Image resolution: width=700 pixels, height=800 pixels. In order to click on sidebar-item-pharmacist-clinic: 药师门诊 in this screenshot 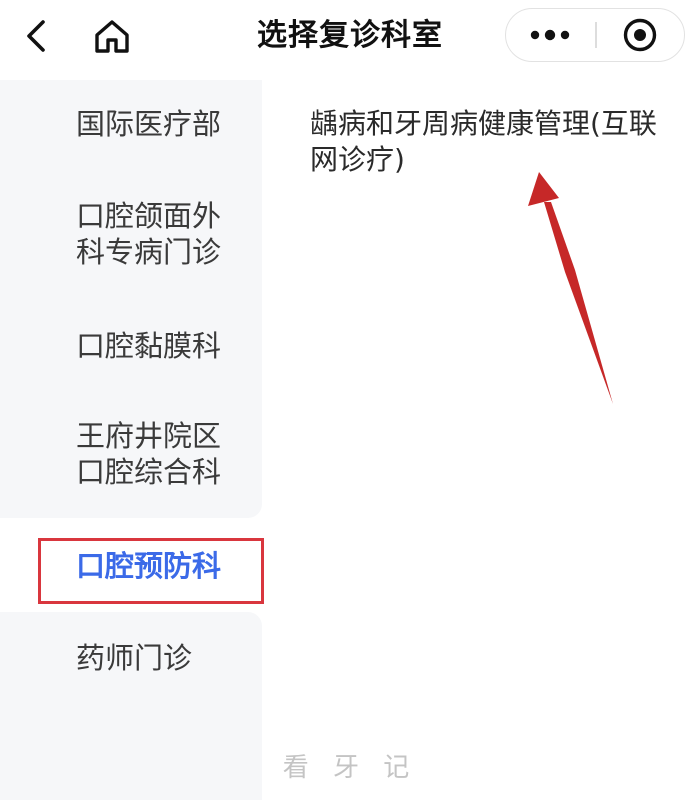, I will do `click(131, 658)`.